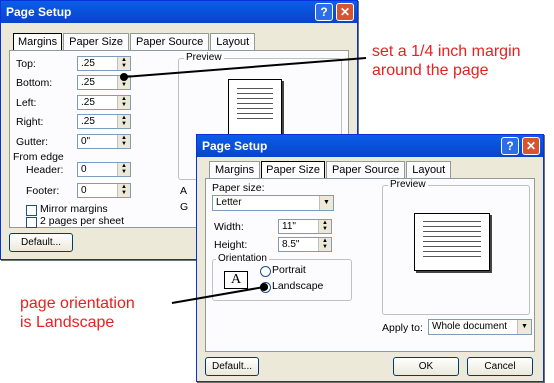 Image resolution: width=554 pixels, height=383 pixels. I want to click on orientation-annotation-line1: page orientation, so click(77, 303).